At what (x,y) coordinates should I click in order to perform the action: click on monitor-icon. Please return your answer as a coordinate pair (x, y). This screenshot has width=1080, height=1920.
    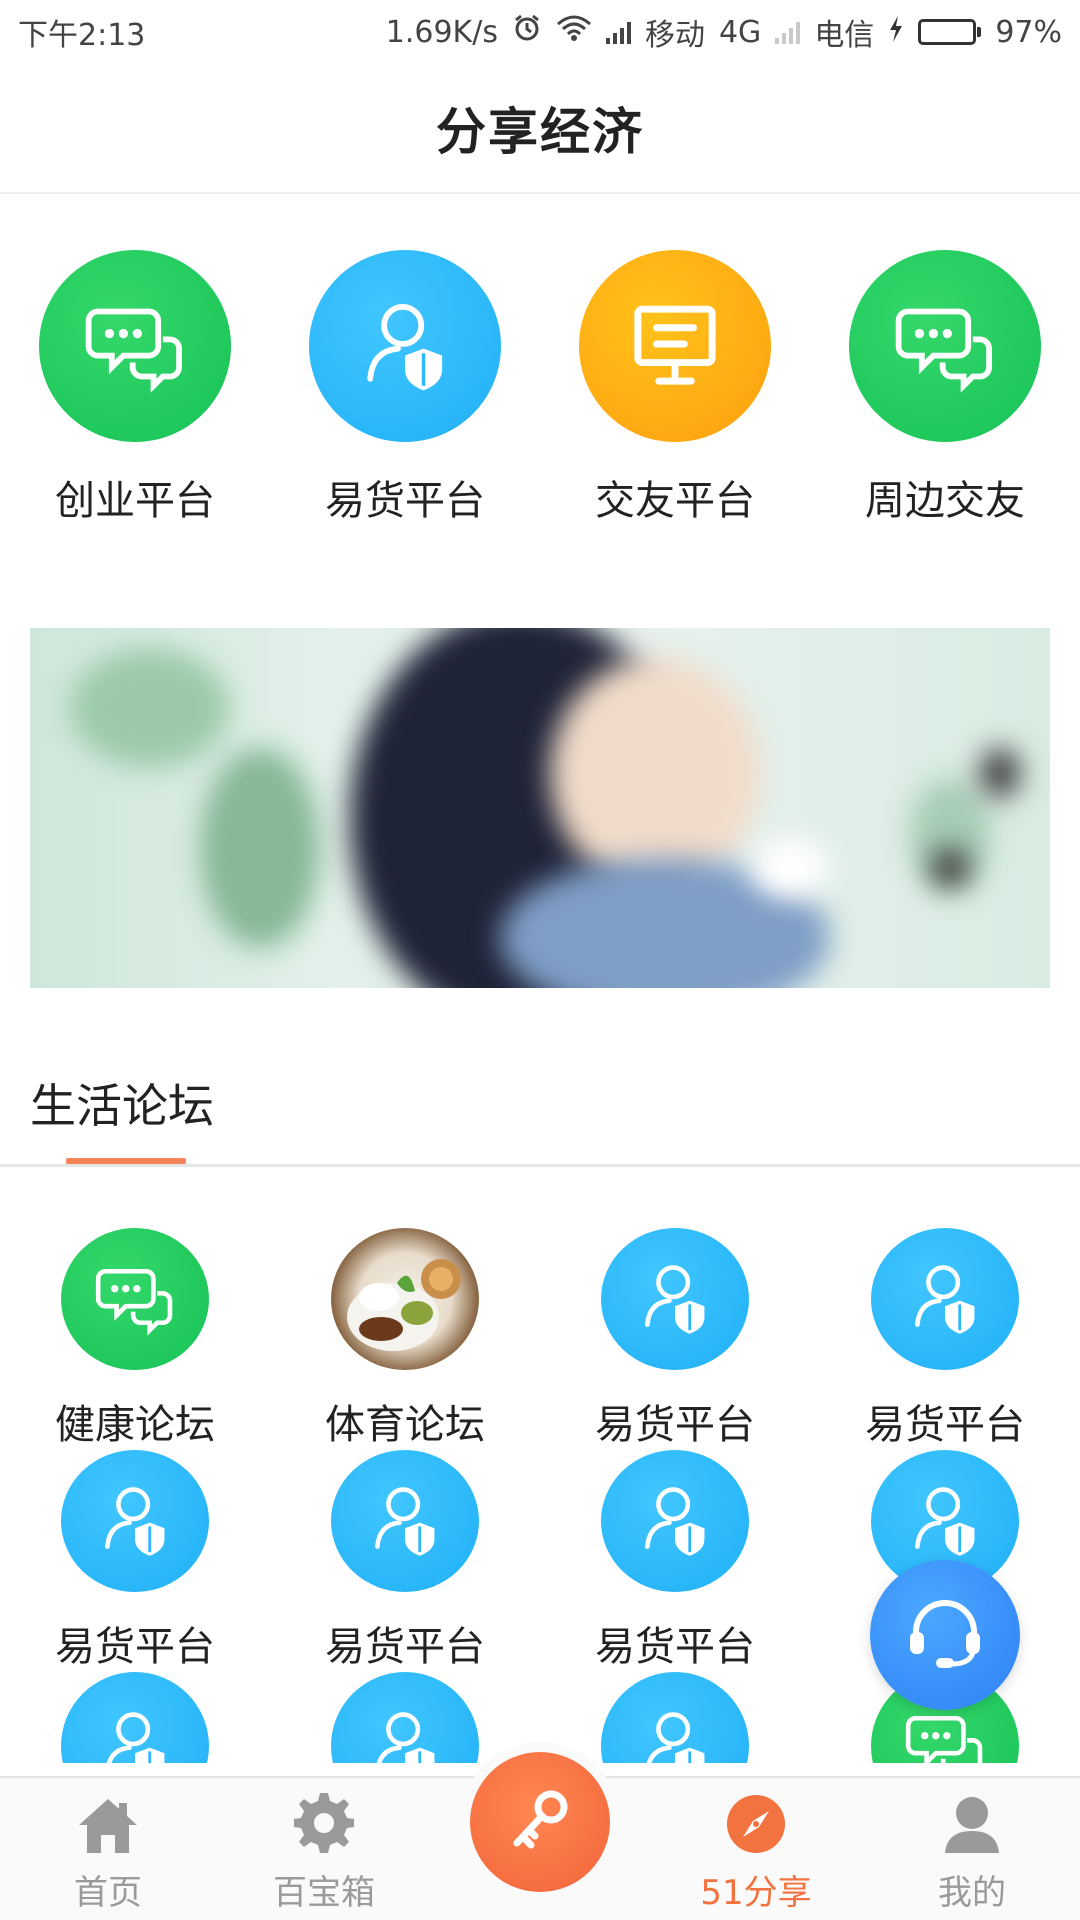
    Looking at the image, I should click on (675, 346).